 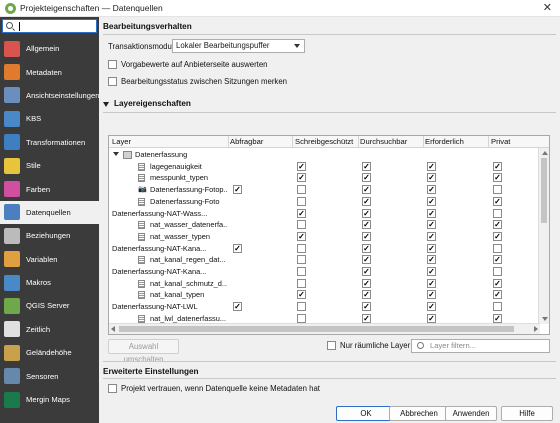 I want to click on table-row: nat_kanal_schmutz_d... ✓ ✓ ✓, so click(x=324, y=284).